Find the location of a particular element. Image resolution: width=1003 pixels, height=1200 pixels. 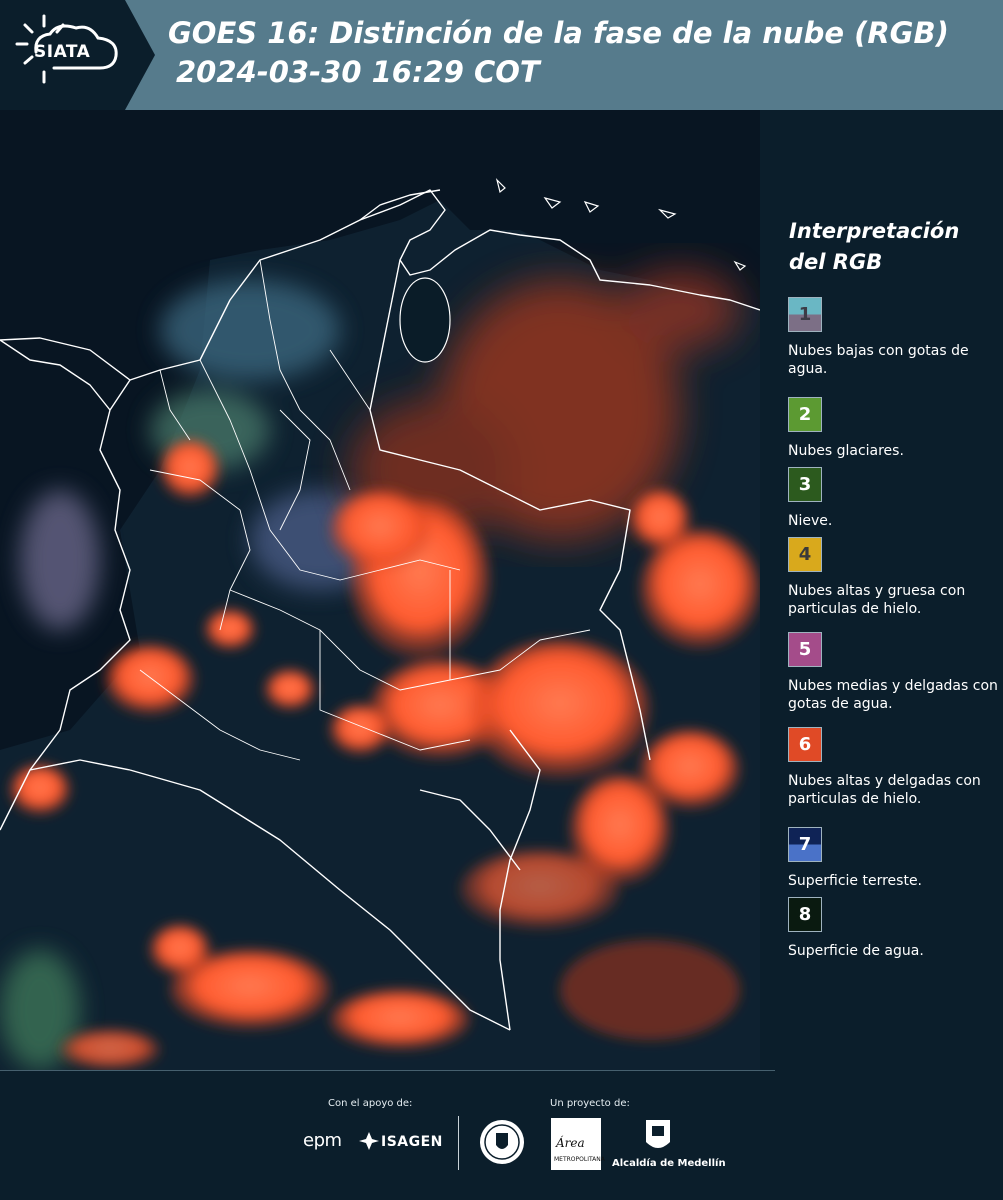

legend-number: 8 is located at coordinates (805, 914).